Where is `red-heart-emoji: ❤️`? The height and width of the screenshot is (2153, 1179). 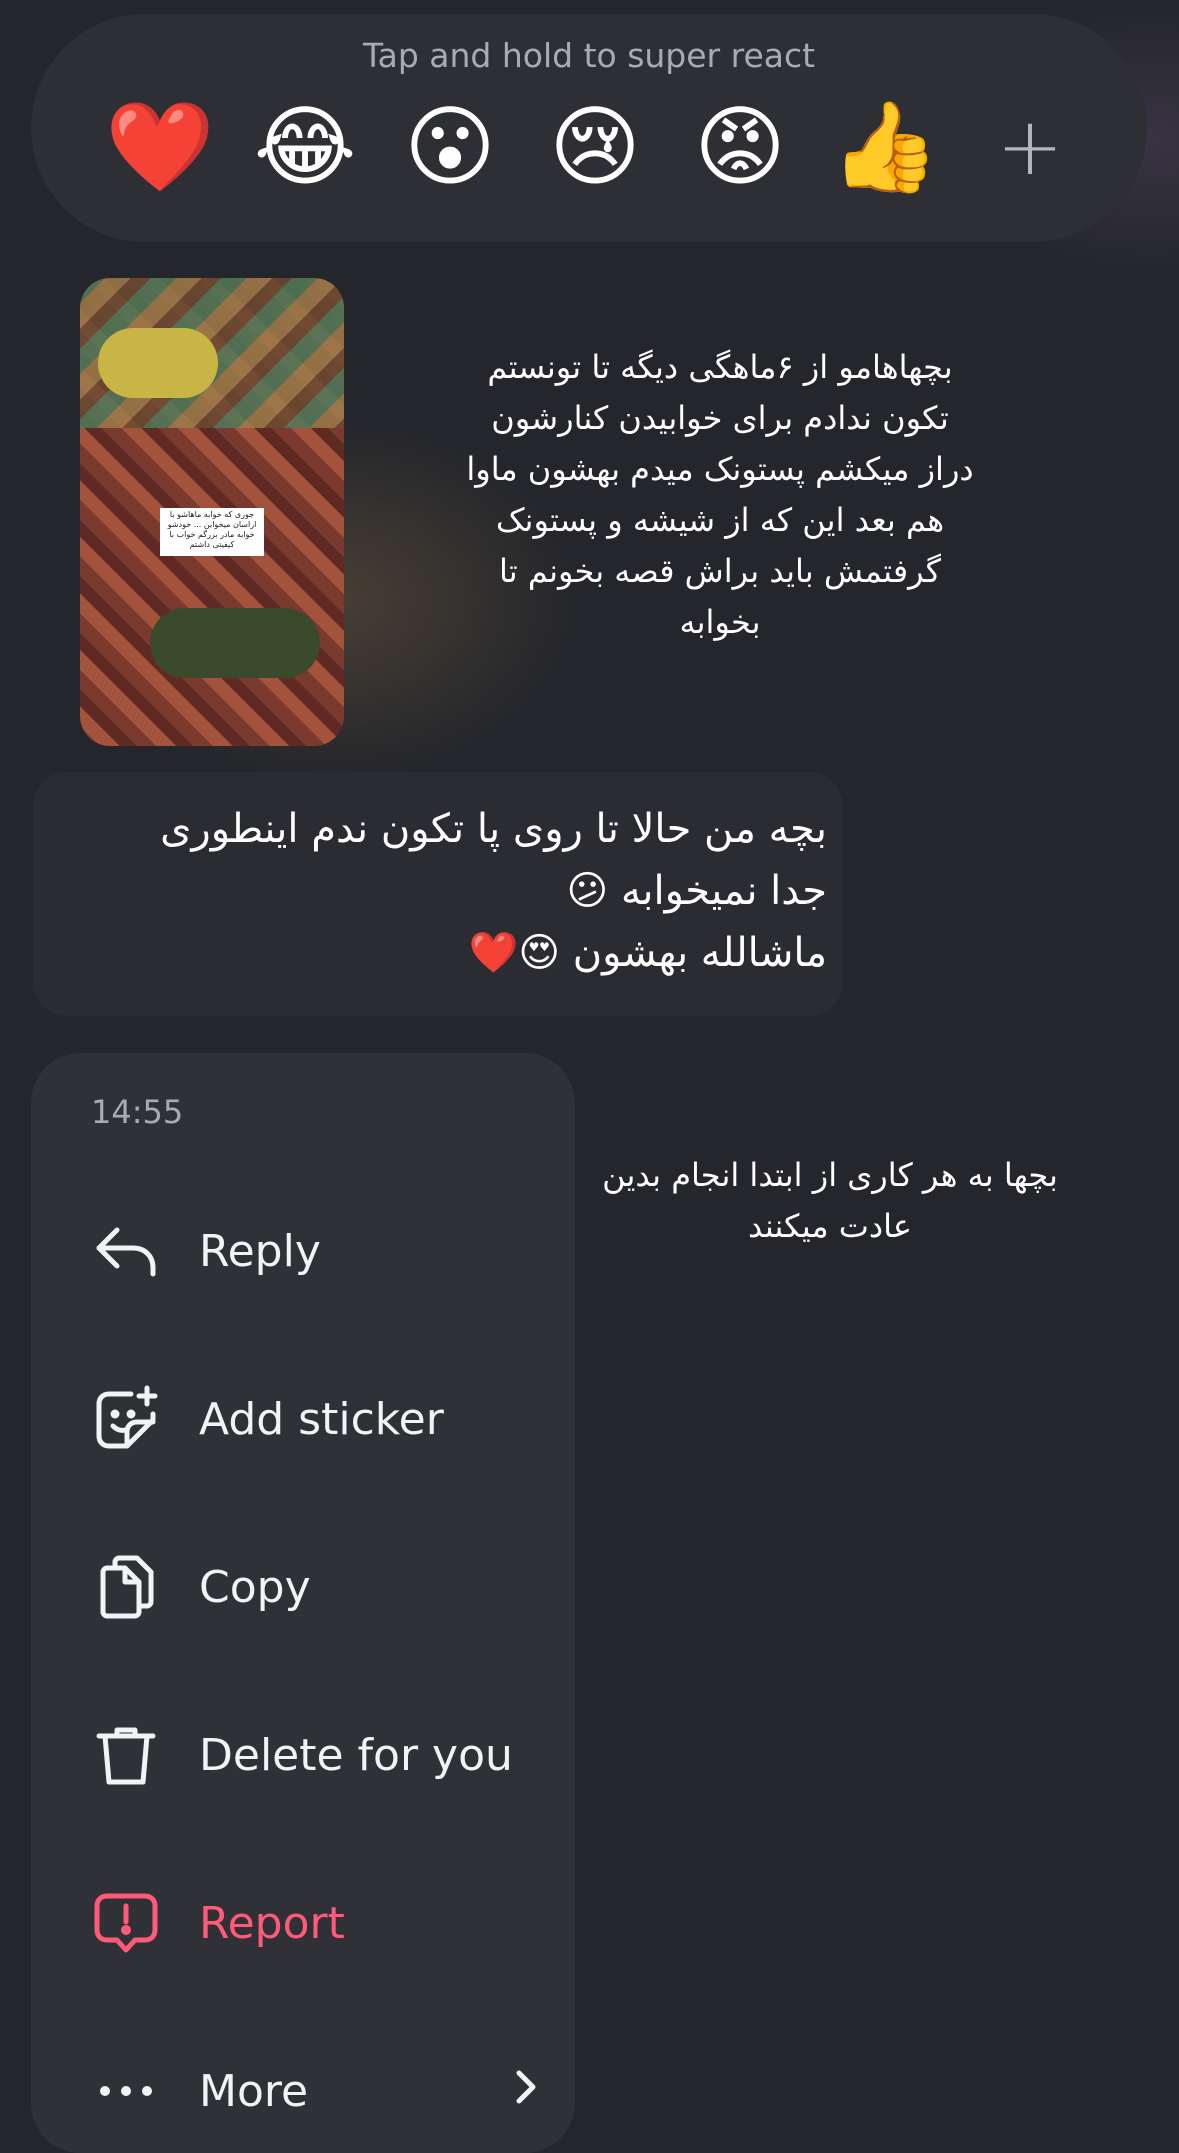 red-heart-emoji: ❤️ is located at coordinates (160, 147).